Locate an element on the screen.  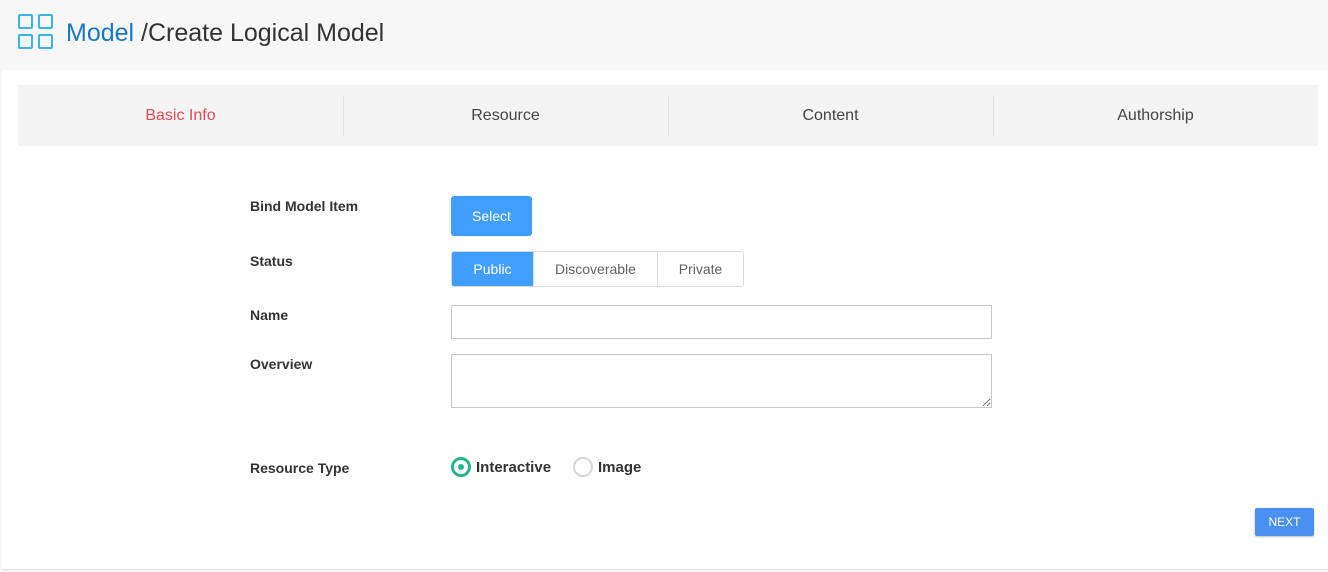
step-tabs: Basic Info Resource Content Authorship is located at coordinates (668, 115).